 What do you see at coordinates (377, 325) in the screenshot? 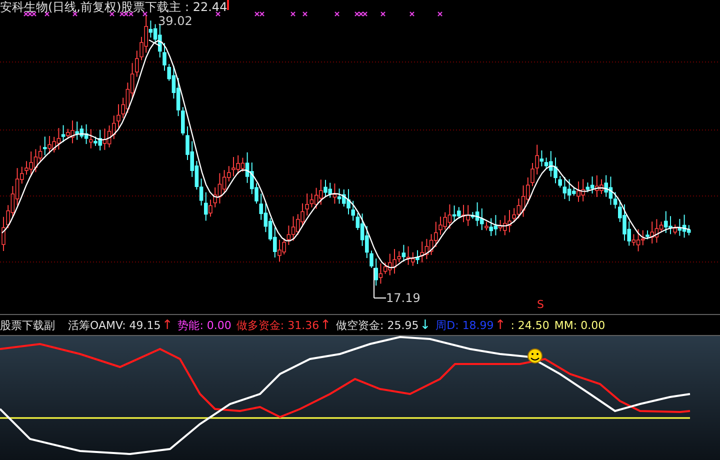
I see `indicator-value: 做空资金: 25.95` at bounding box center [377, 325].